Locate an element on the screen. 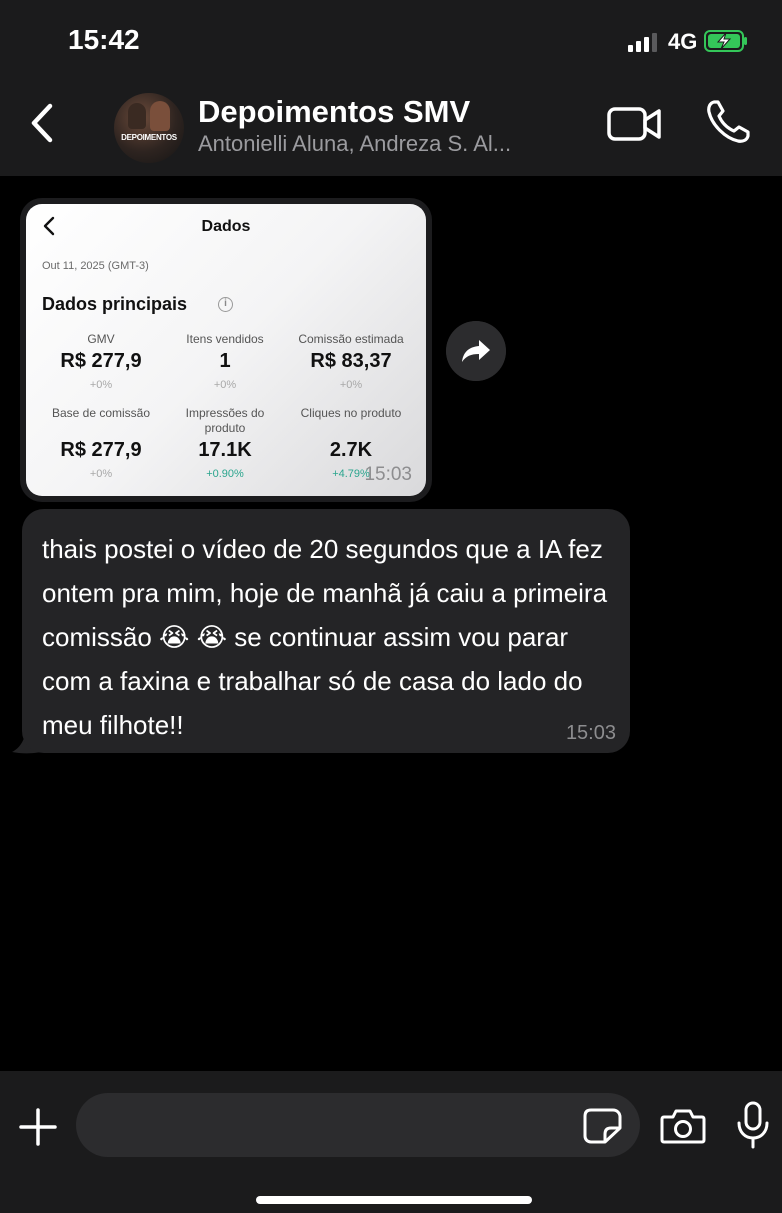  metric-label: Comissão estimada is located at coordinates (351, 339).